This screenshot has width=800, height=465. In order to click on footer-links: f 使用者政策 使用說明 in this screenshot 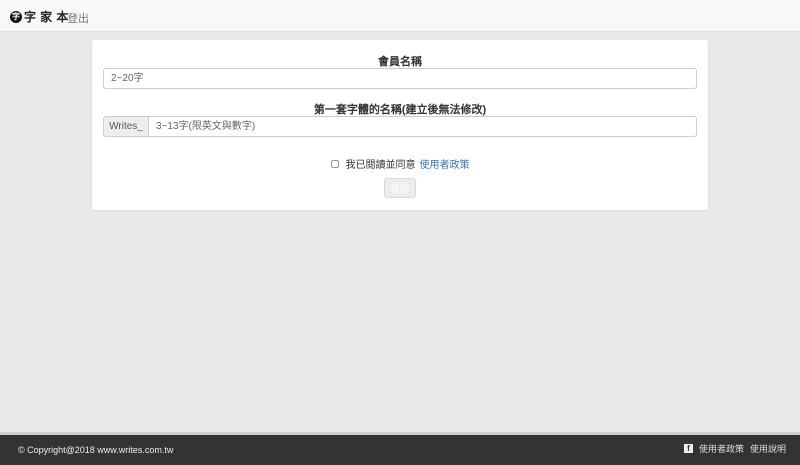, I will do `click(734, 448)`.